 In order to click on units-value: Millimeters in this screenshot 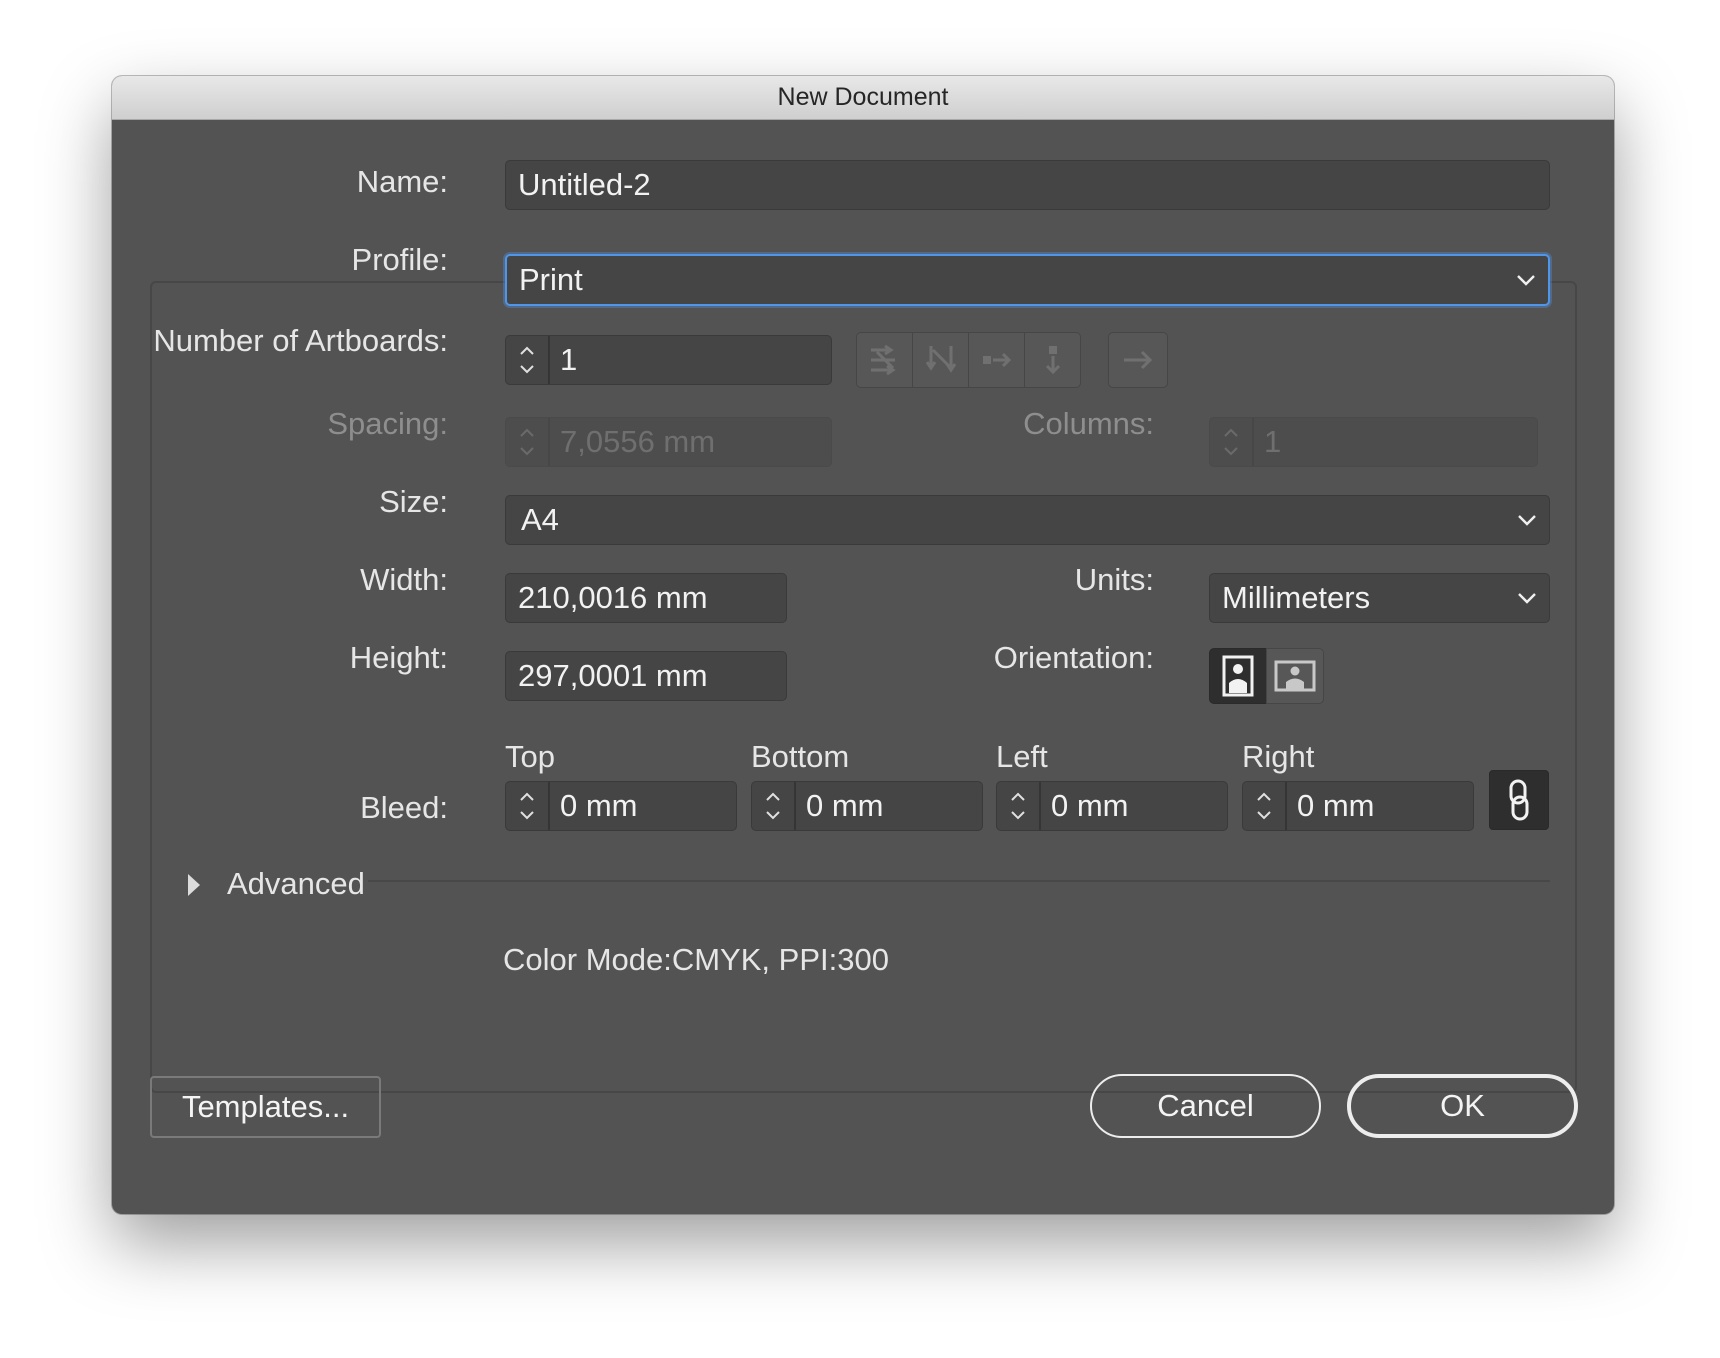, I will do `click(1296, 597)`.